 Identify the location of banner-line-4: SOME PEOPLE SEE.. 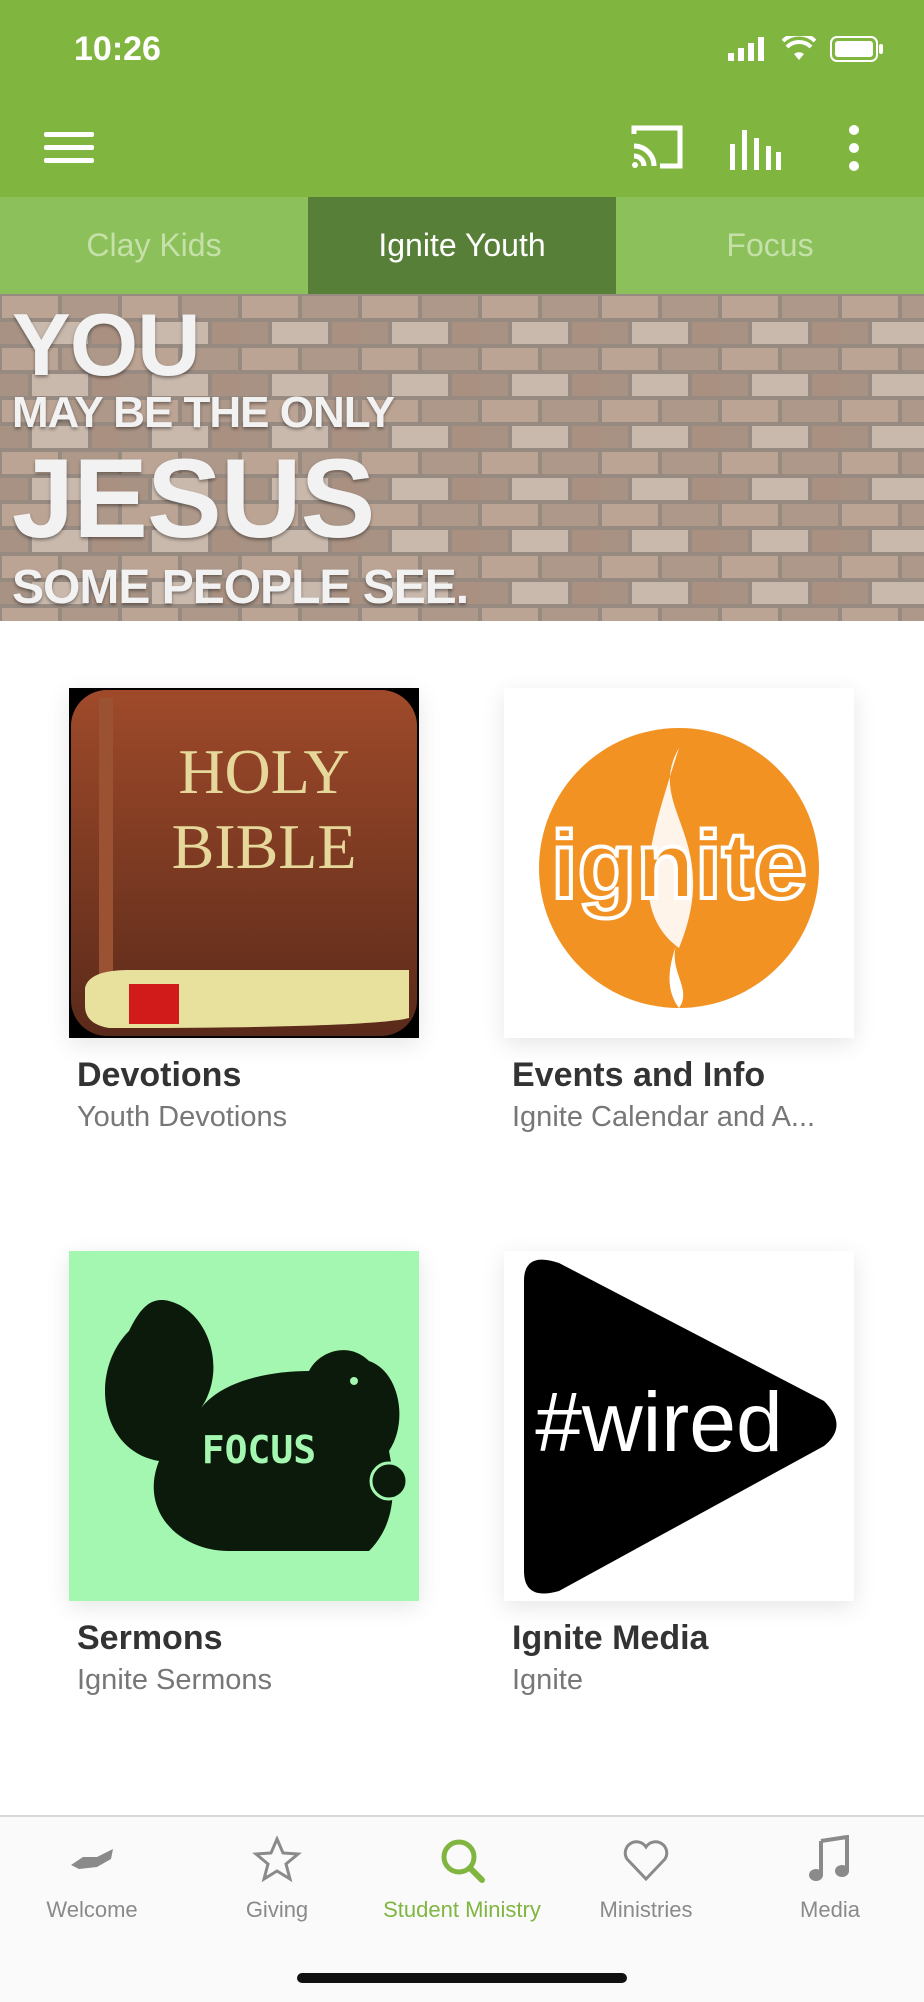
(240, 587).